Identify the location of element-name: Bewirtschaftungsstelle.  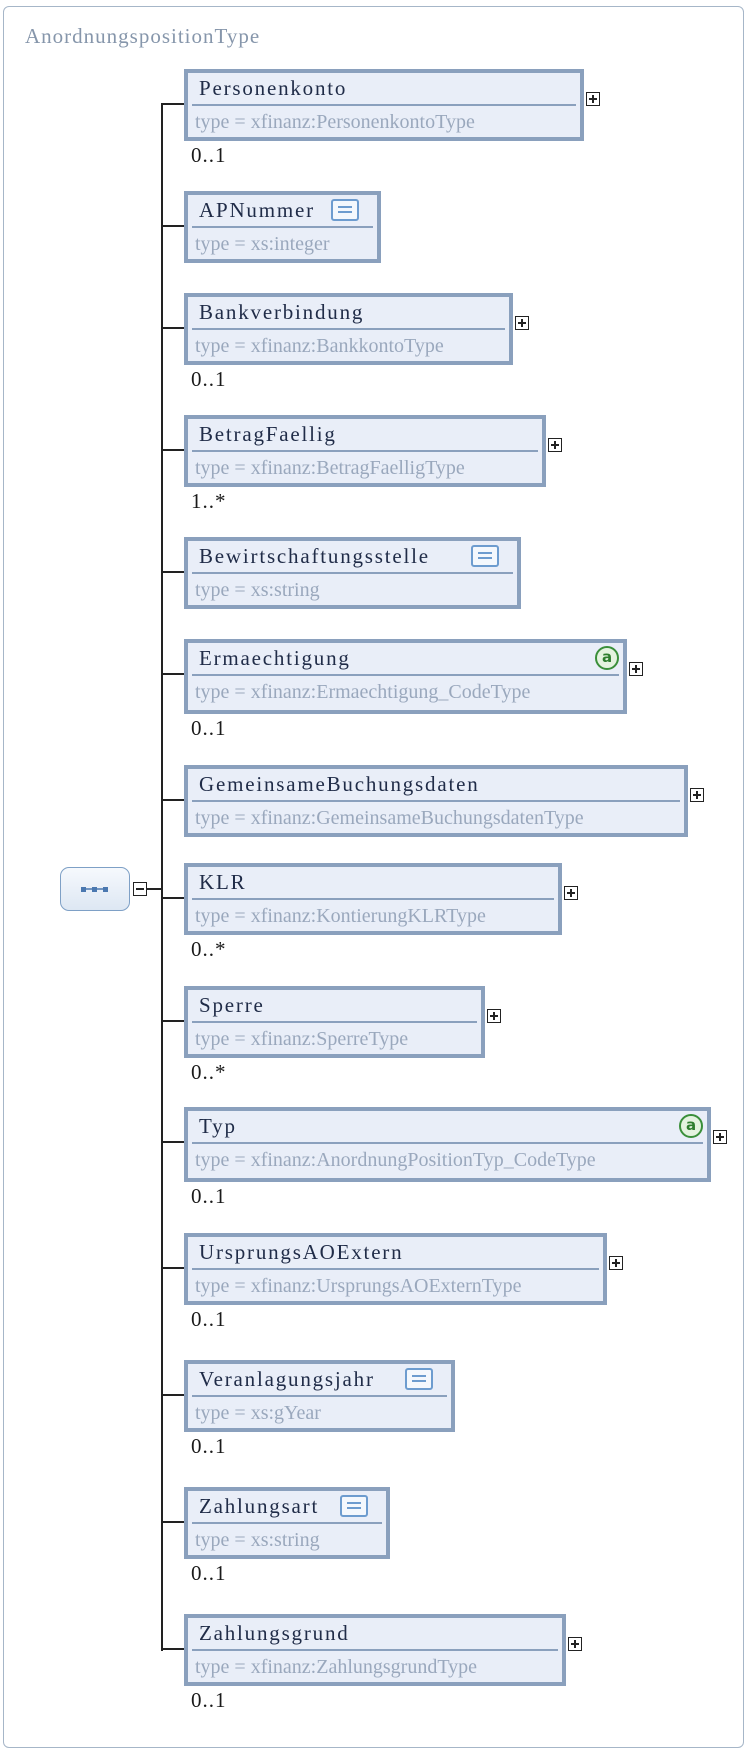
(314, 556).